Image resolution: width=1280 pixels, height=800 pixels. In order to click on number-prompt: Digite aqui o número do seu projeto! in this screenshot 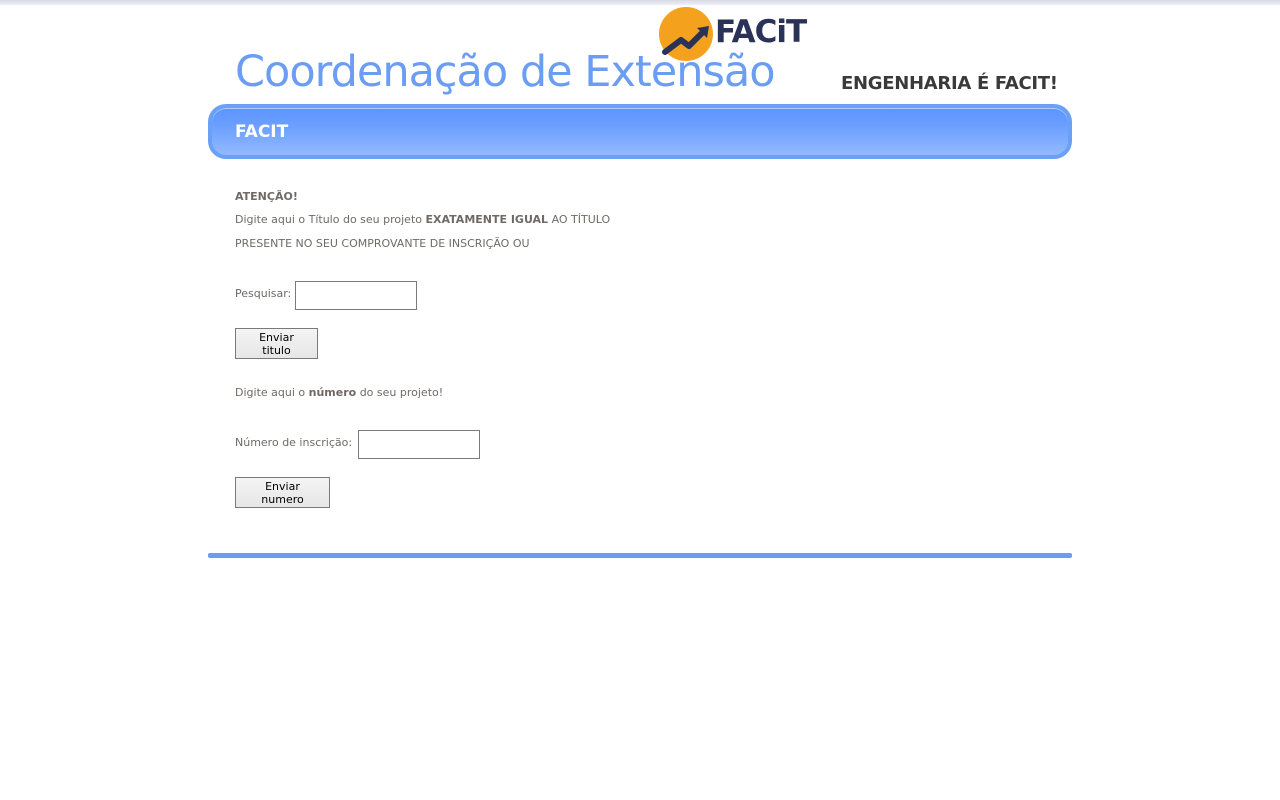, I will do `click(339, 393)`.